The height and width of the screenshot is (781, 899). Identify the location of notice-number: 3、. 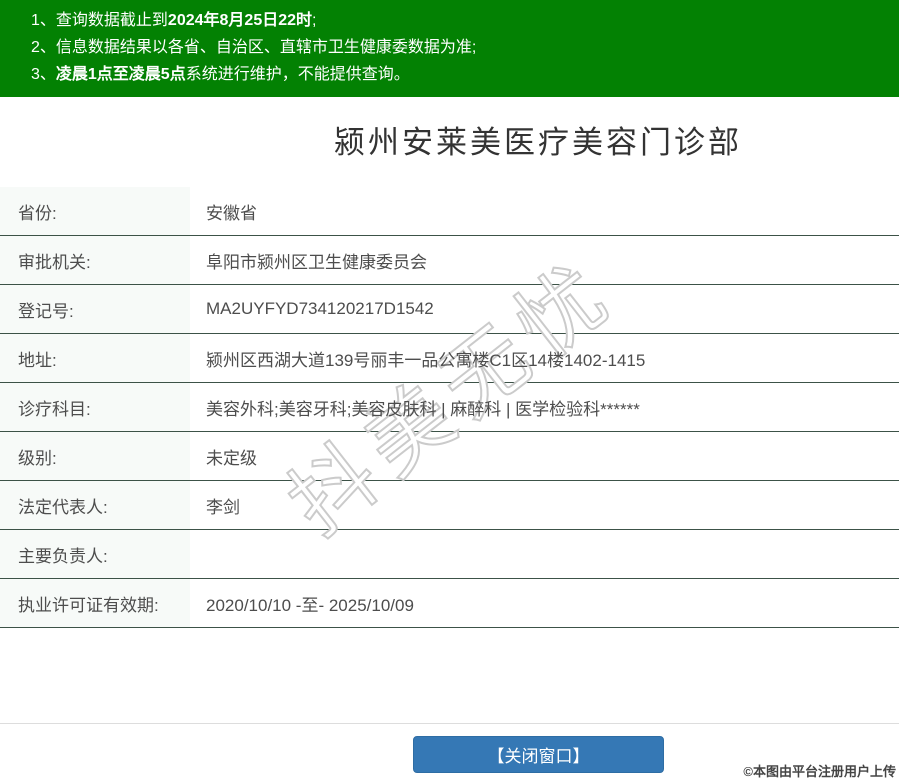
(43, 74).